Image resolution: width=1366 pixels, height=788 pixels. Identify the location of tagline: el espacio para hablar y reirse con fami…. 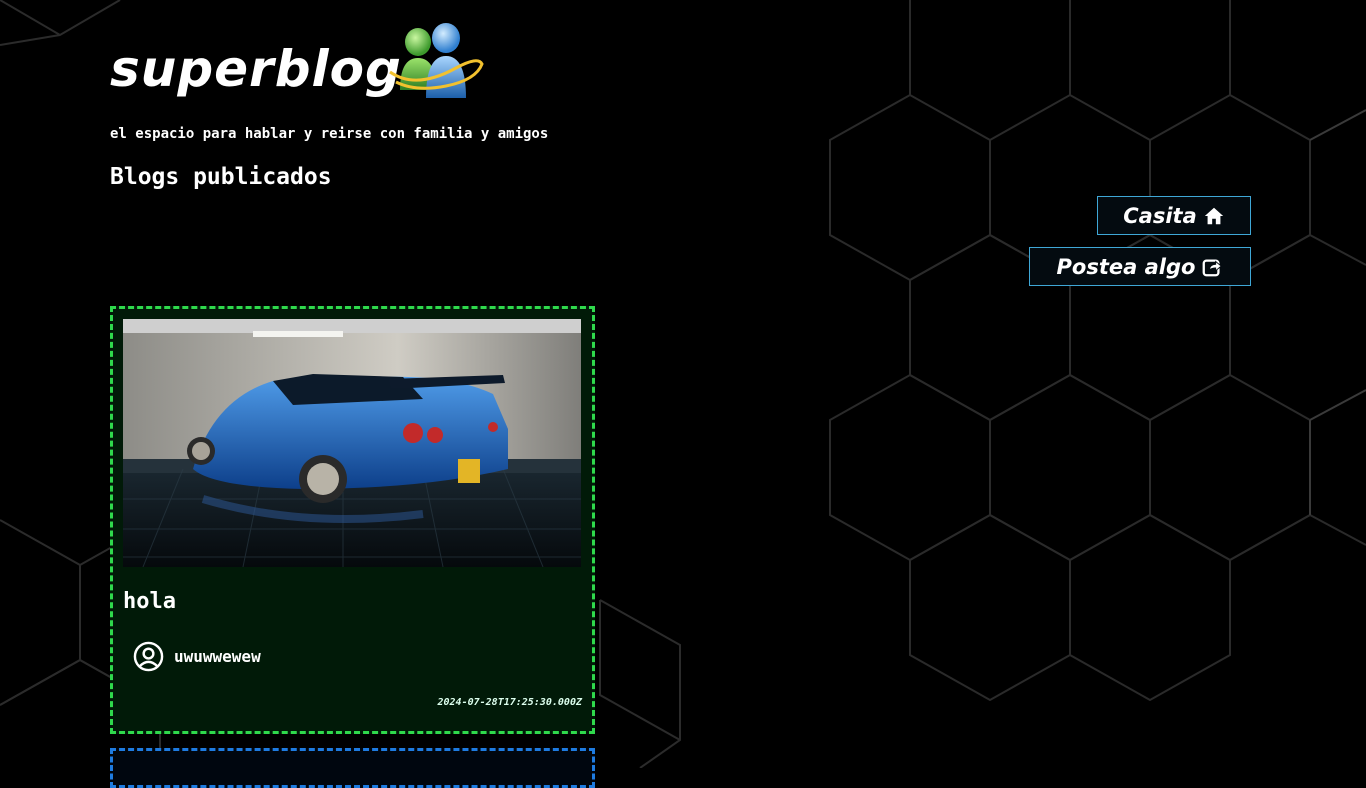
(329, 134).